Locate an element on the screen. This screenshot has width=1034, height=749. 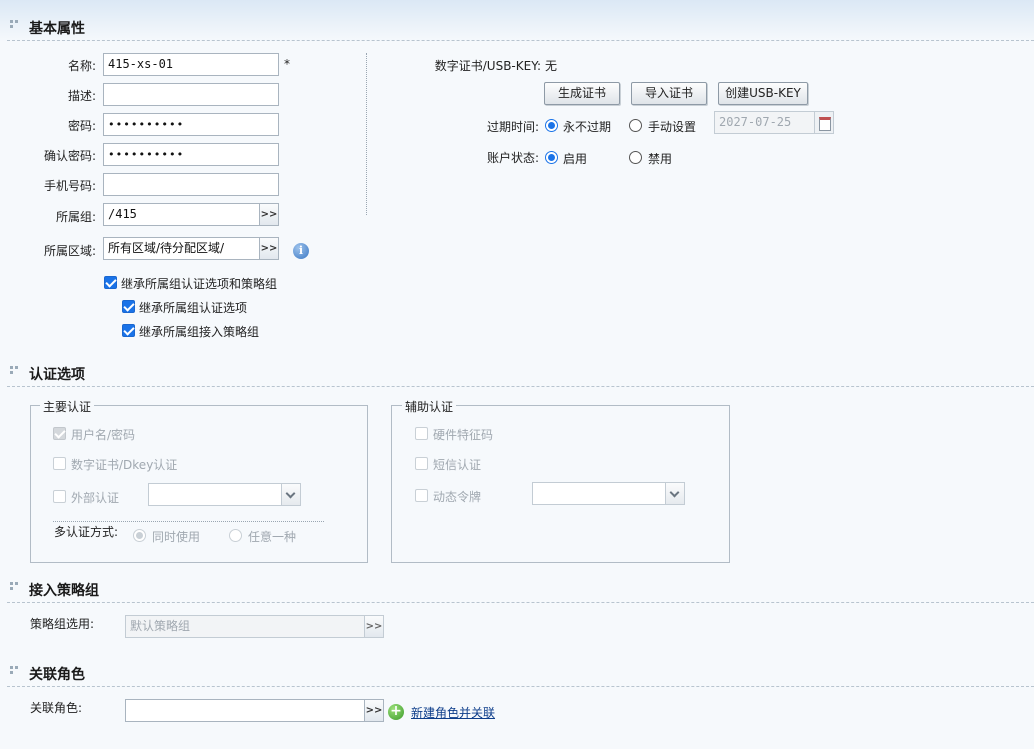
multi-any-label: 任意一种 is located at coordinates (272, 537).